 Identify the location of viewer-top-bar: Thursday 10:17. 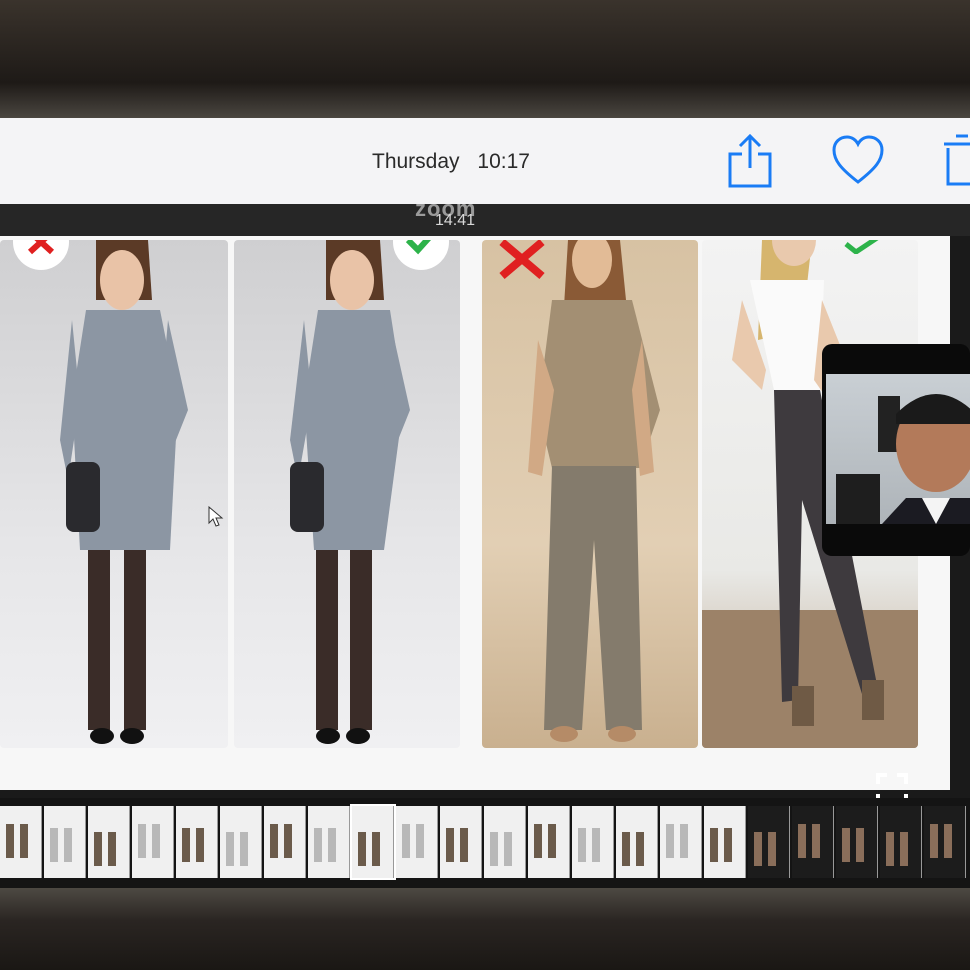
(485, 161).